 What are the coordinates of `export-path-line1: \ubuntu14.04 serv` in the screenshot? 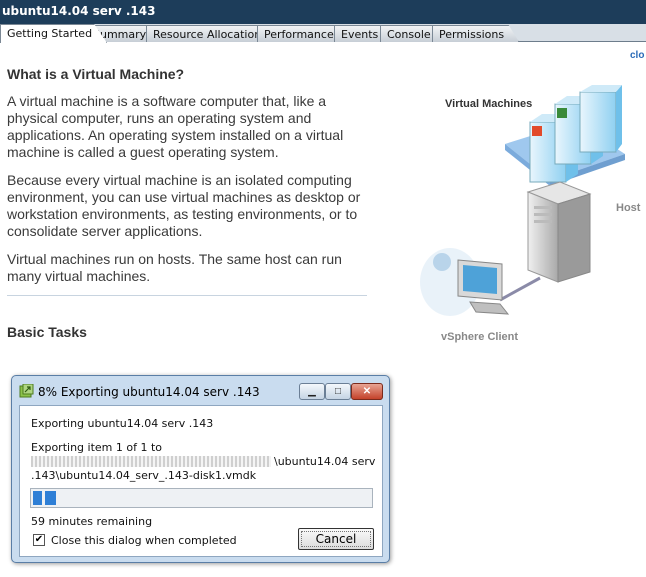 It's located at (325, 461).